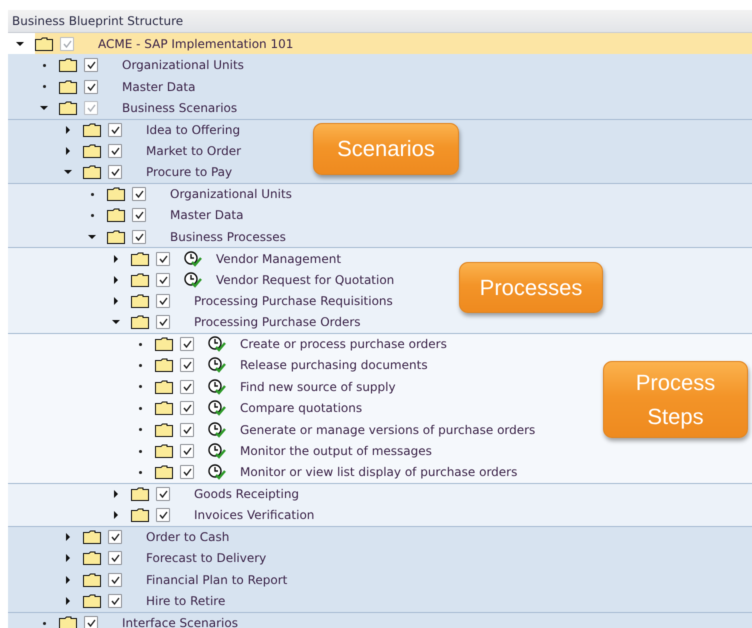 The image size is (752, 628). What do you see at coordinates (279, 259) in the screenshot?
I see `node-label: Vendor Management` at bounding box center [279, 259].